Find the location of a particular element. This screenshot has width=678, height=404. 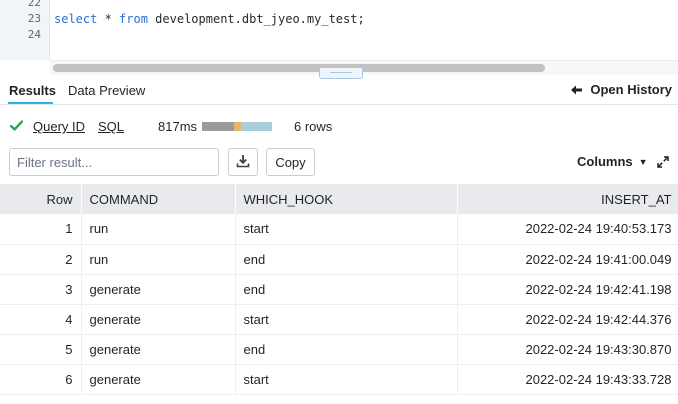

insert-at-cell: 2022-02-24 19:43:30.870 is located at coordinates (567, 349).